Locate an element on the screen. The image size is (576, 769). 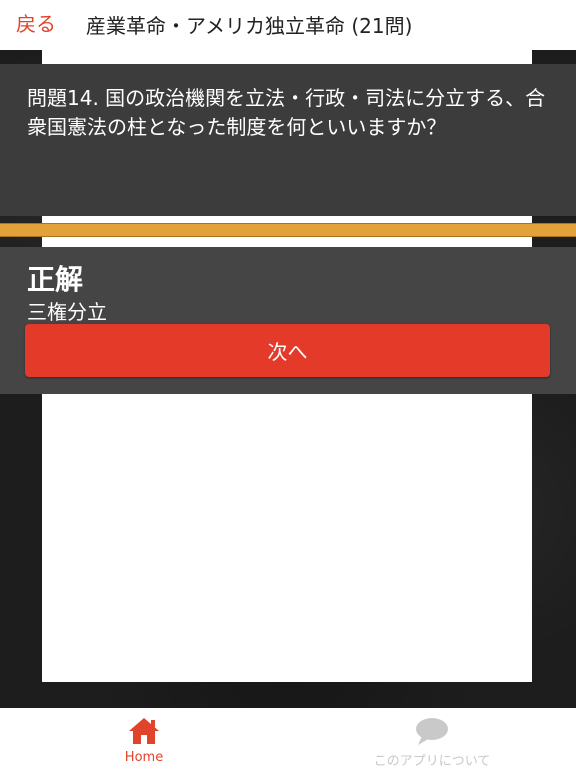
progress-bar is located at coordinates (288, 230).